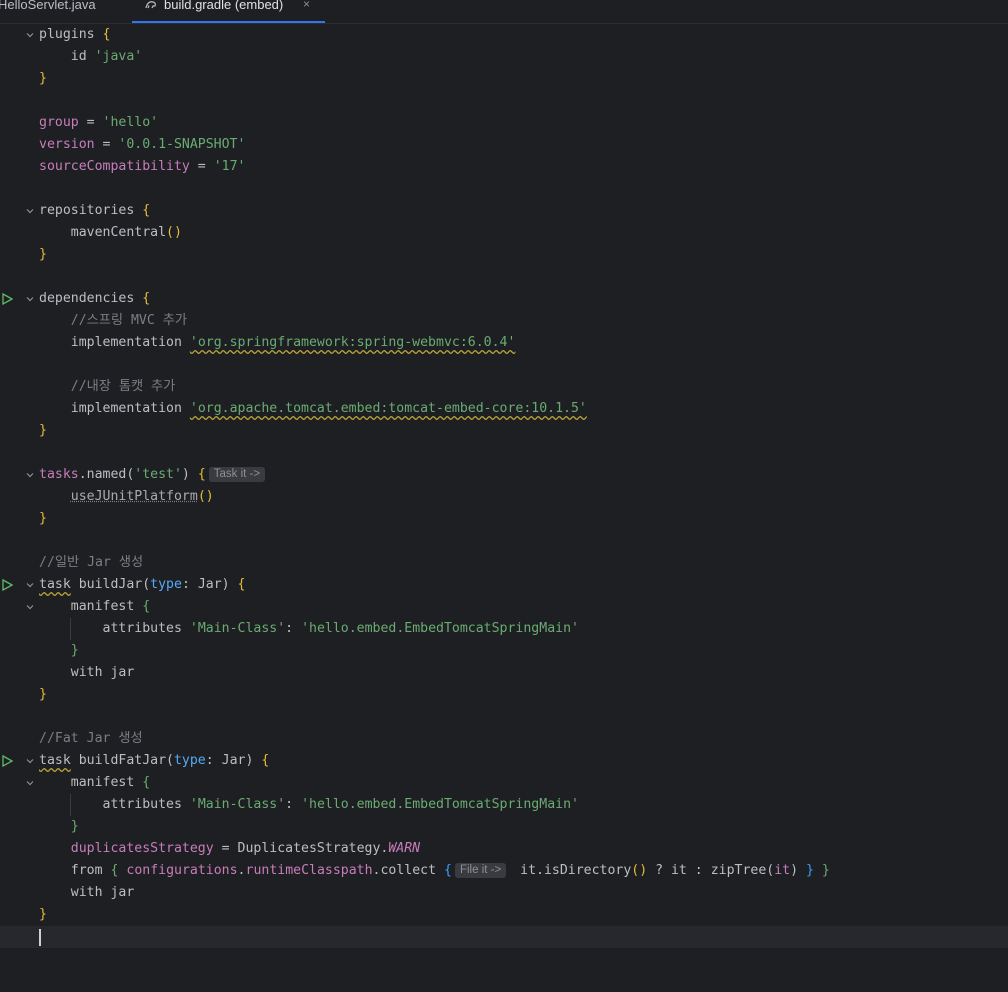  I want to click on tab-label: build.gradle (embed), so click(224, 6).